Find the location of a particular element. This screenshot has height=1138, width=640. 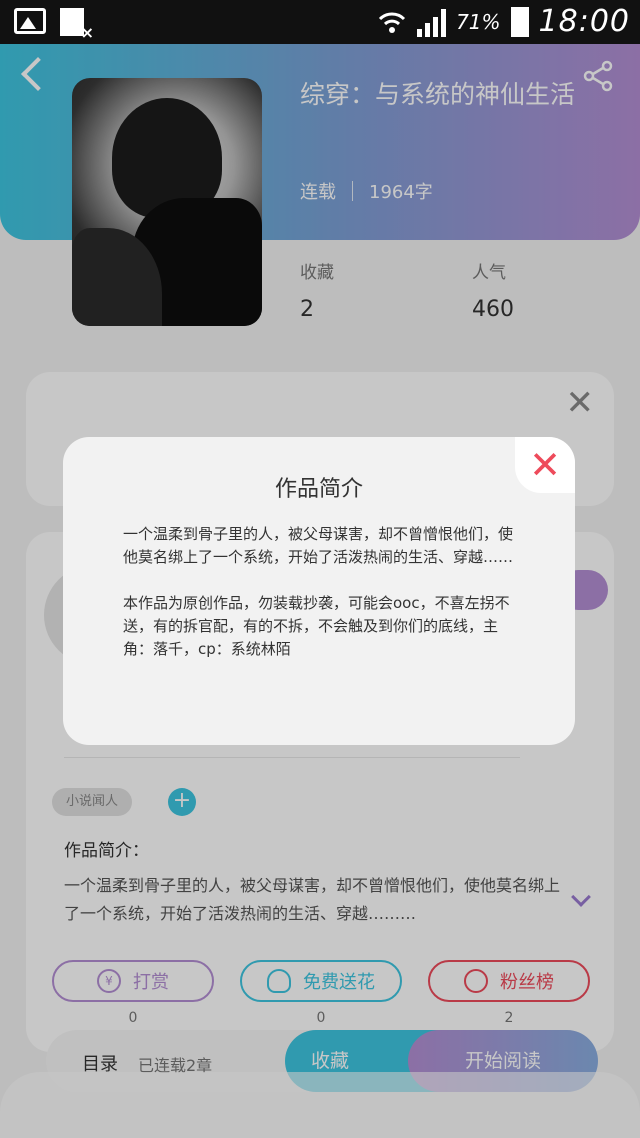

modal-title: 作品简介 is located at coordinates (318, 489).